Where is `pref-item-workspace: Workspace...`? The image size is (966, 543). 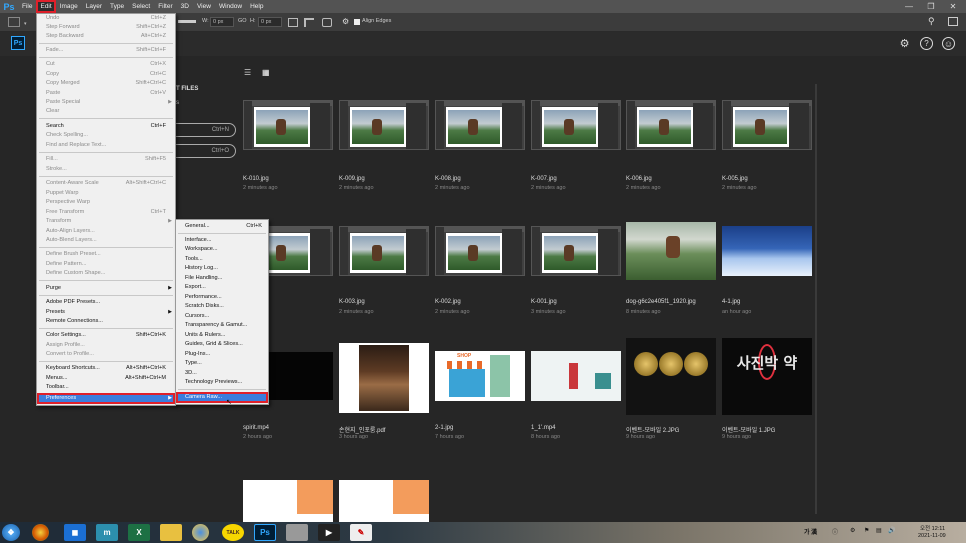 pref-item-workspace: Workspace... is located at coordinates (222, 249).